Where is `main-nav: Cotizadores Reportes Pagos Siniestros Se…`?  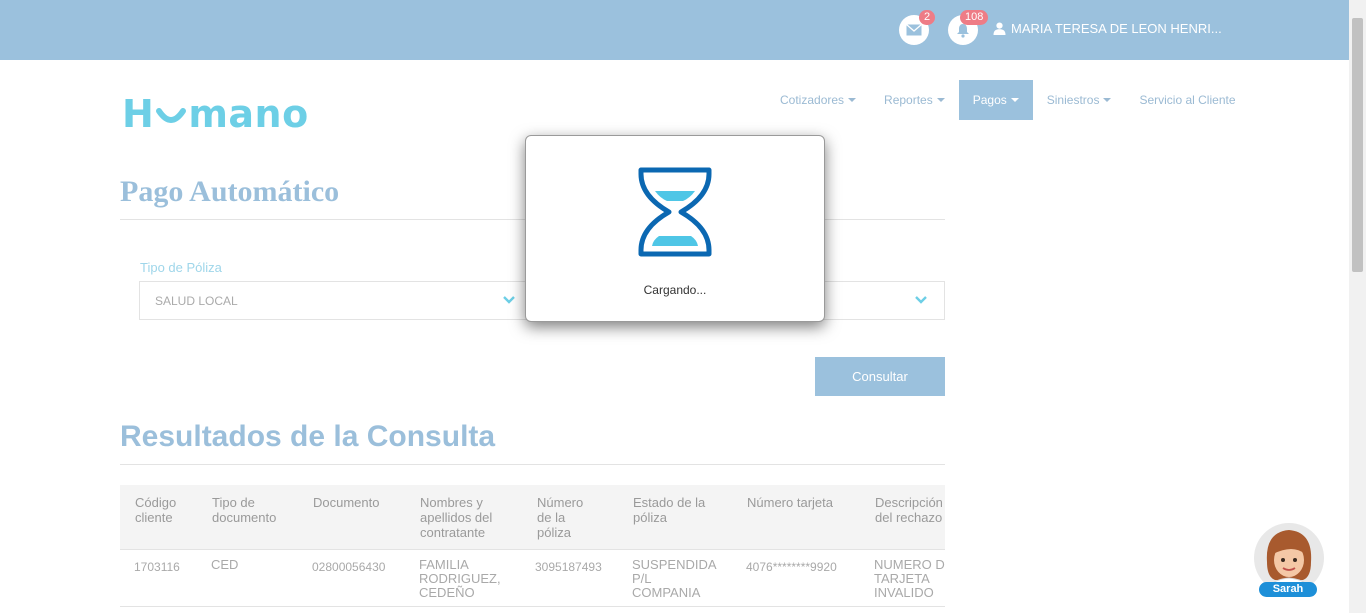 main-nav: Cotizadores Reportes Pagos Siniestros Se… is located at coordinates (1008, 100).